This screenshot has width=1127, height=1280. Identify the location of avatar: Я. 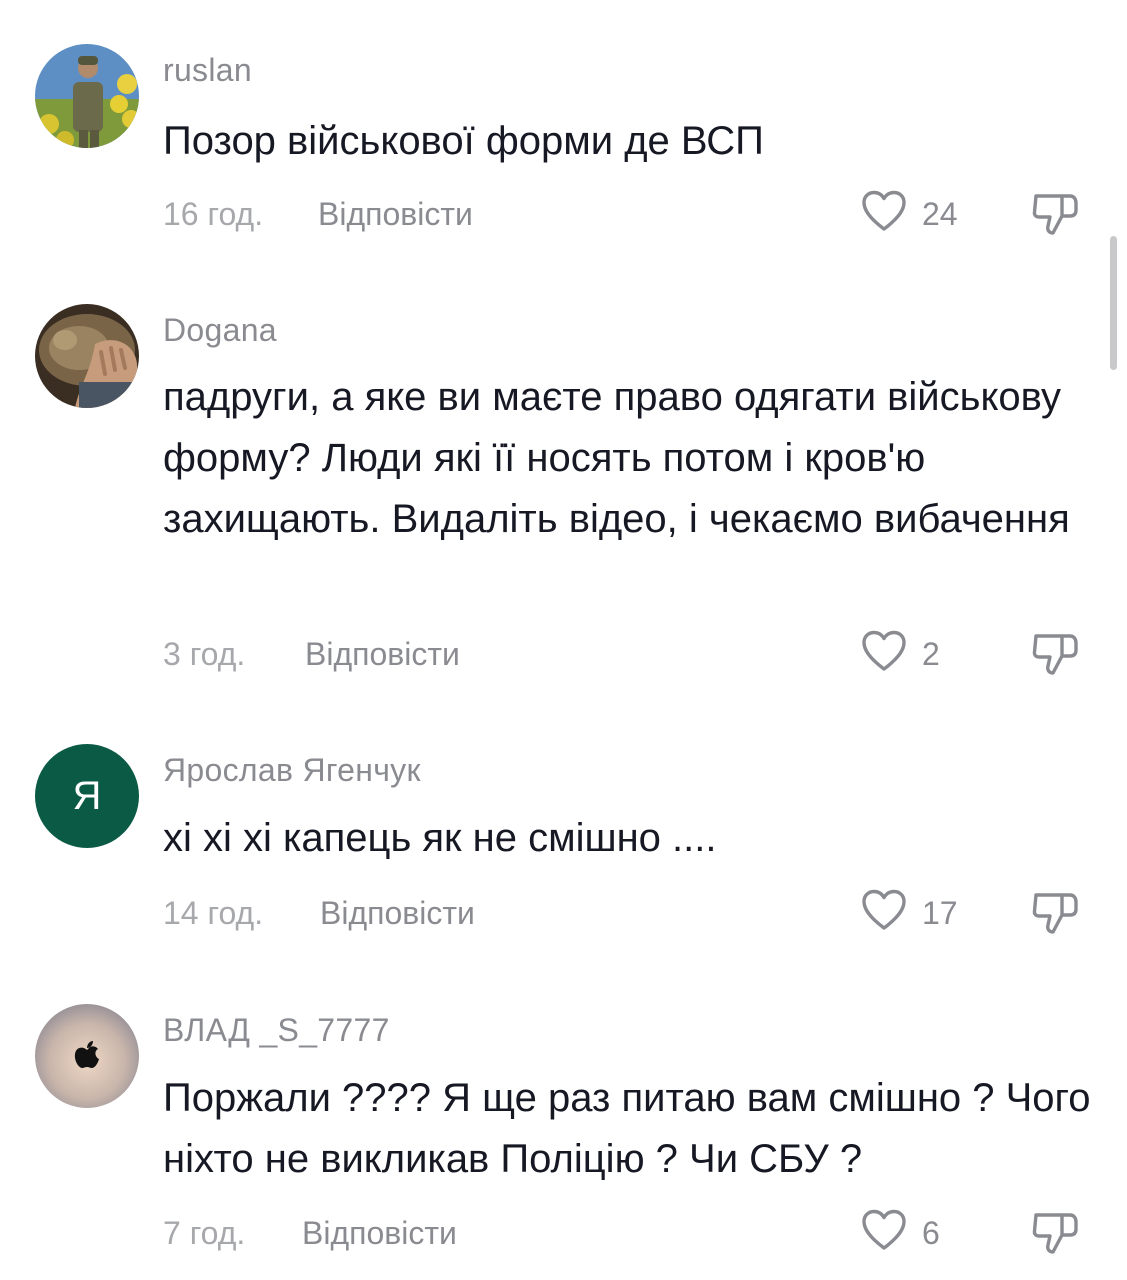
(87, 796).